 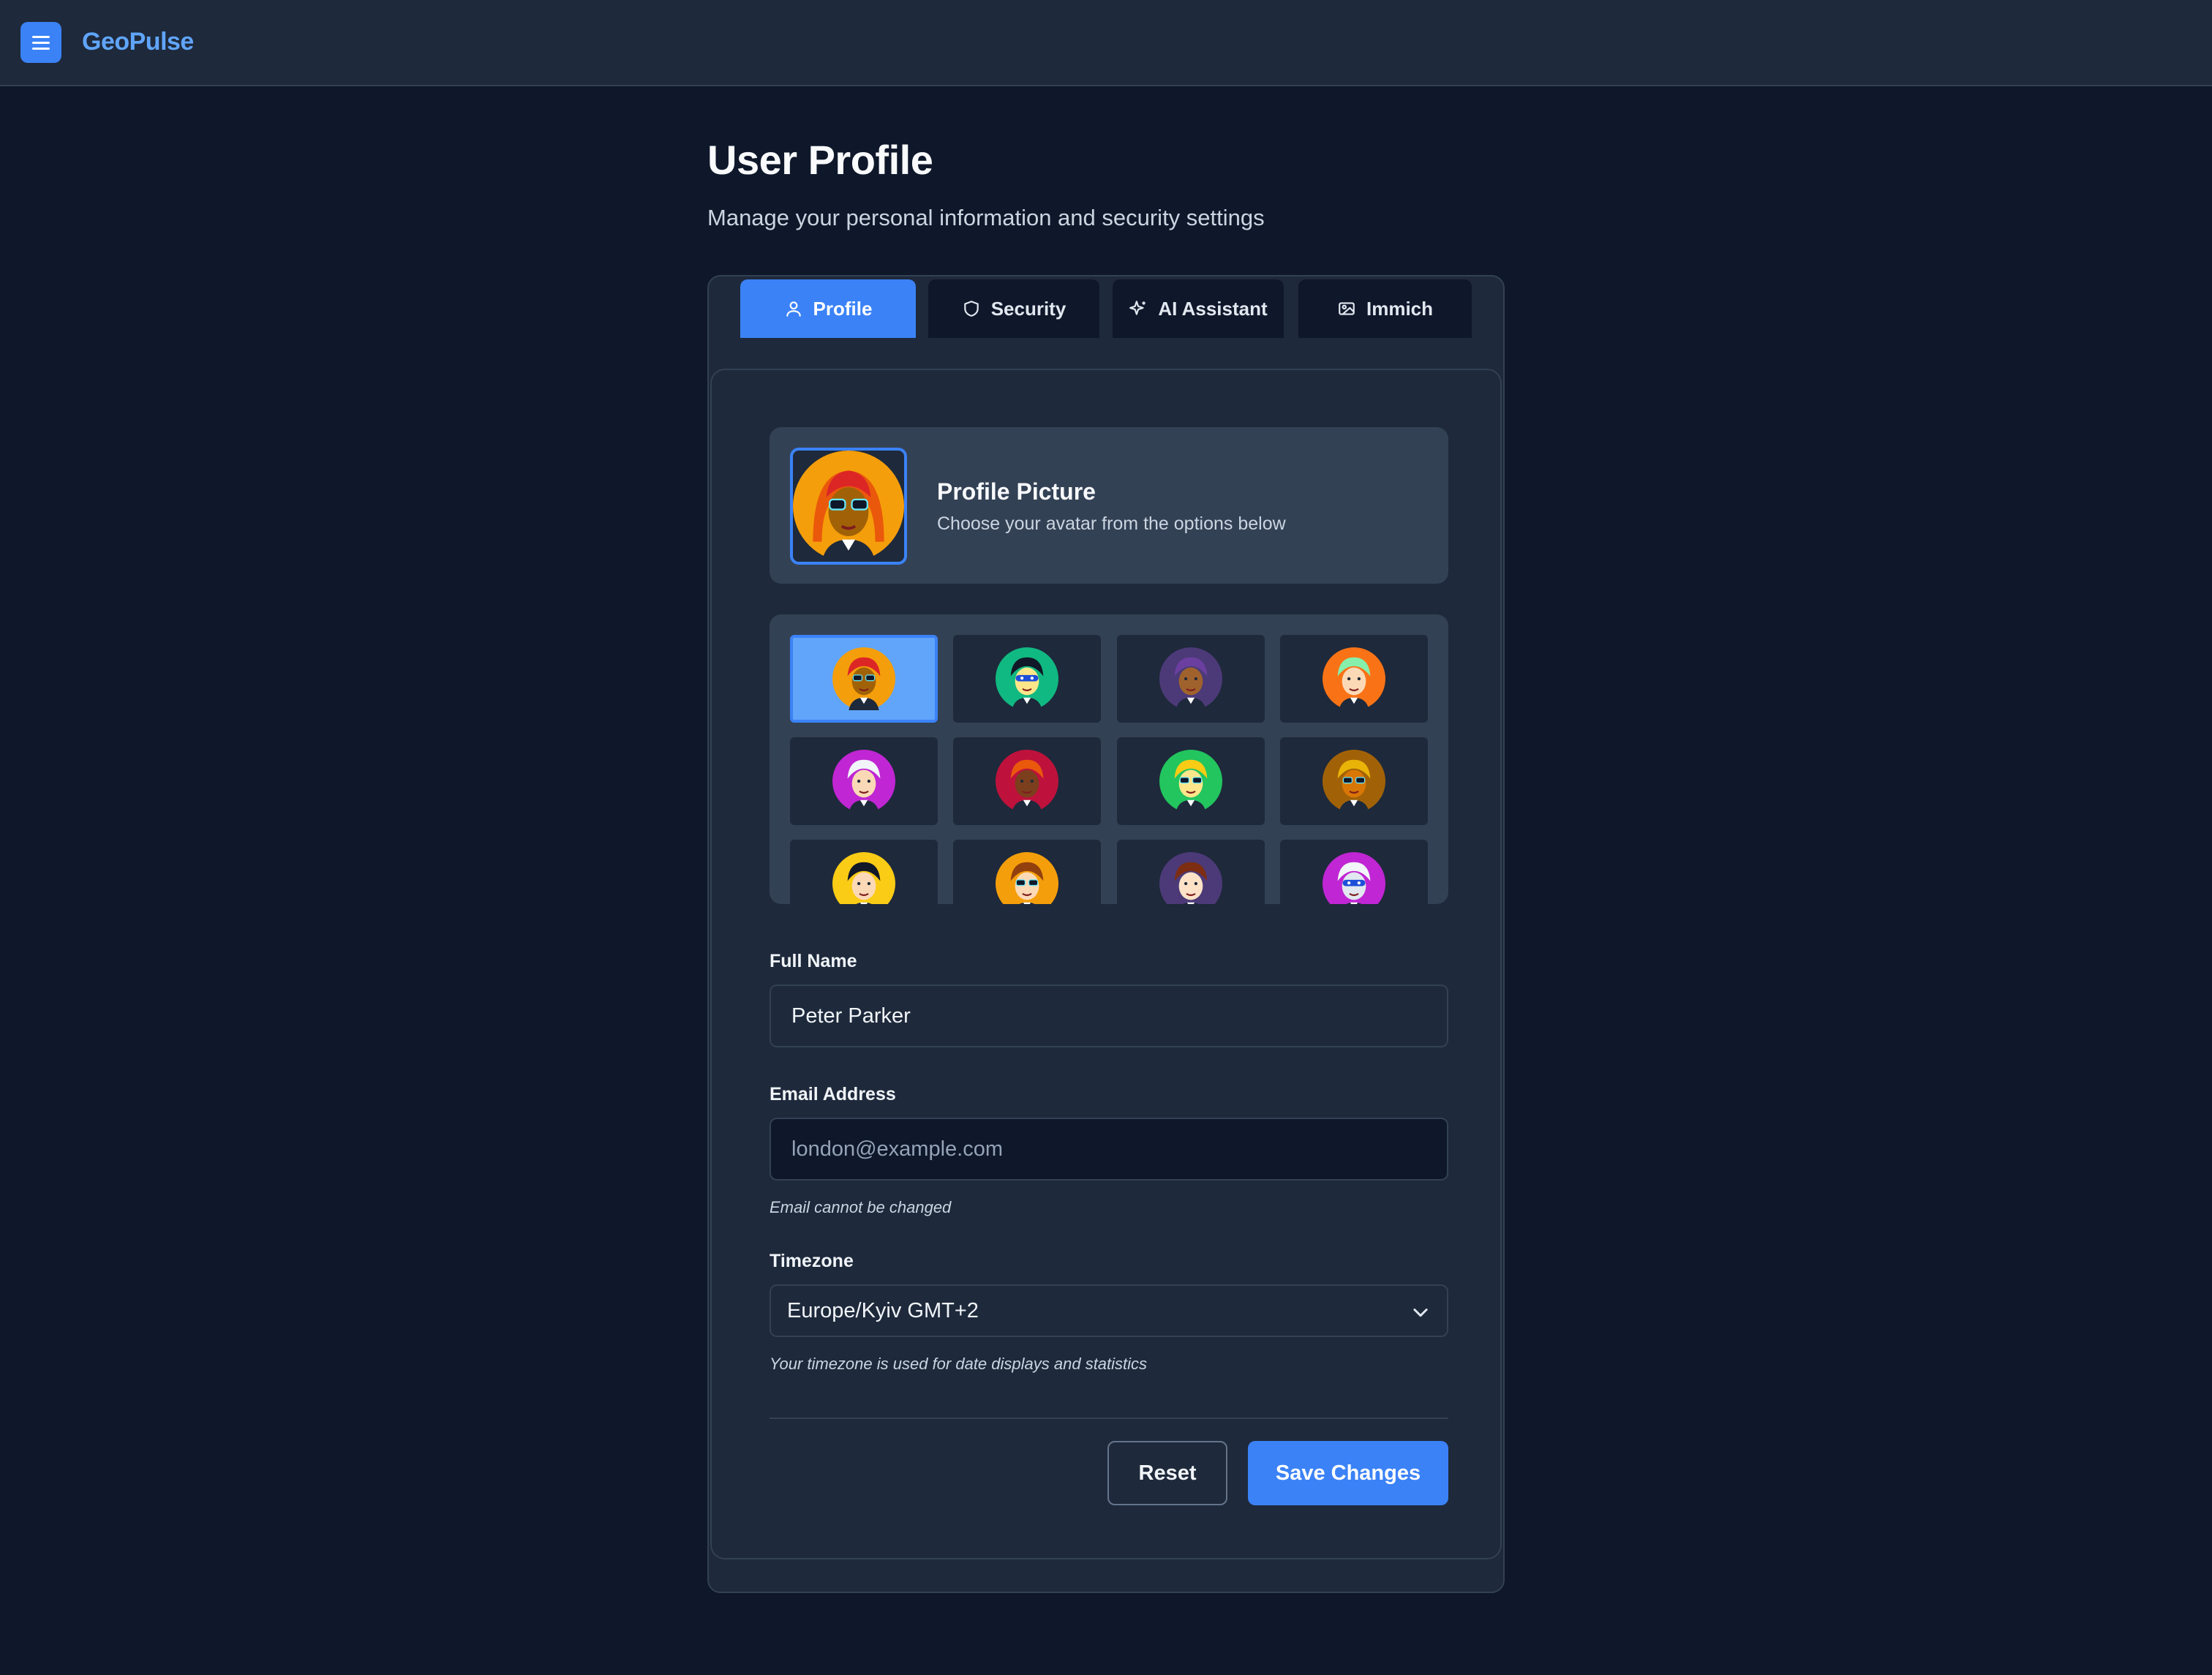 What do you see at coordinates (138, 42) in the screenshot?
I see `app-brand: GeoPulse` at bounding box center [138, 42].